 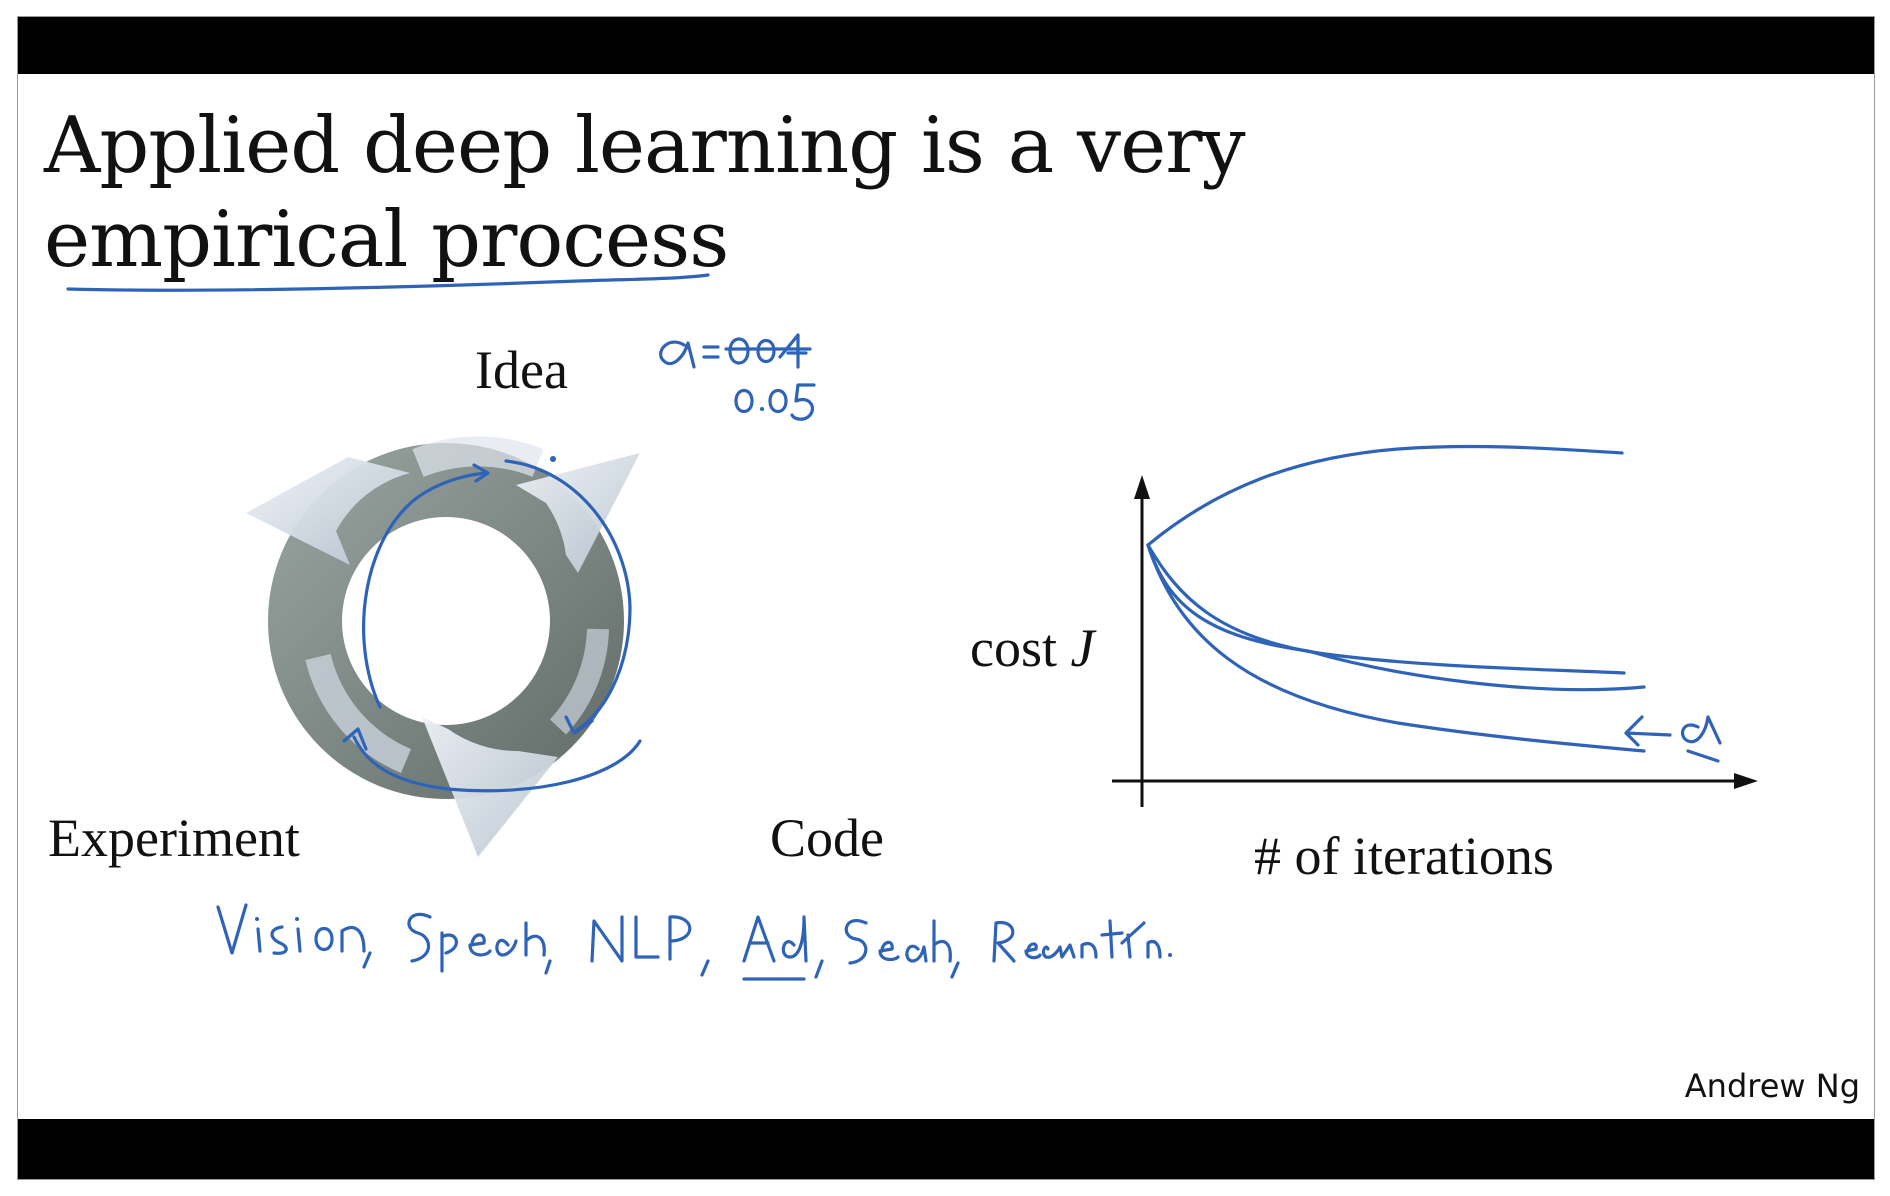 I want to click on circular-arrows-icon, so click(x=443, y=646).